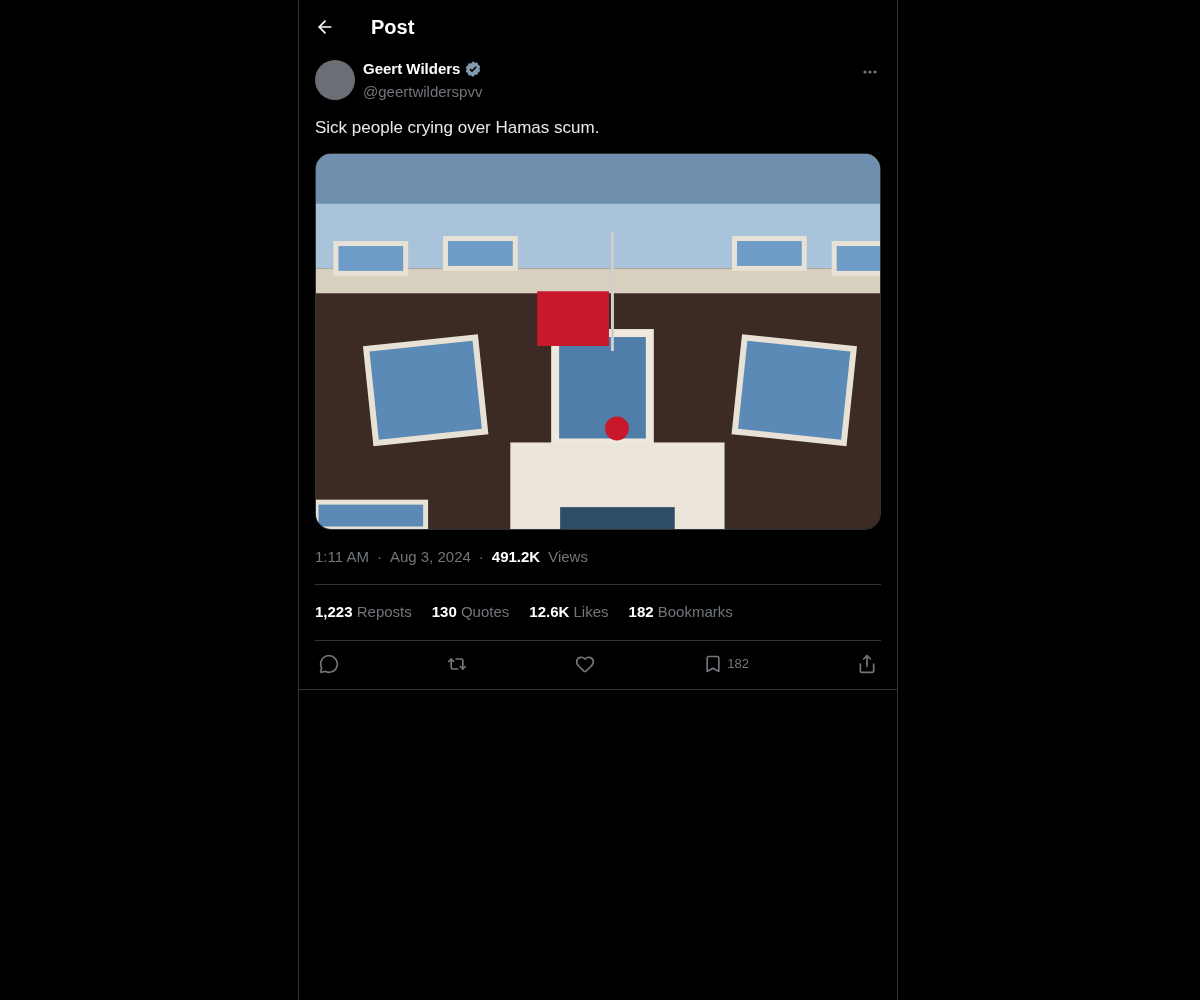 The width and height of the screenshot is (1200, 1000). I want to click on post-text: Sick people crying over Hamas scum., so click(458, 128).